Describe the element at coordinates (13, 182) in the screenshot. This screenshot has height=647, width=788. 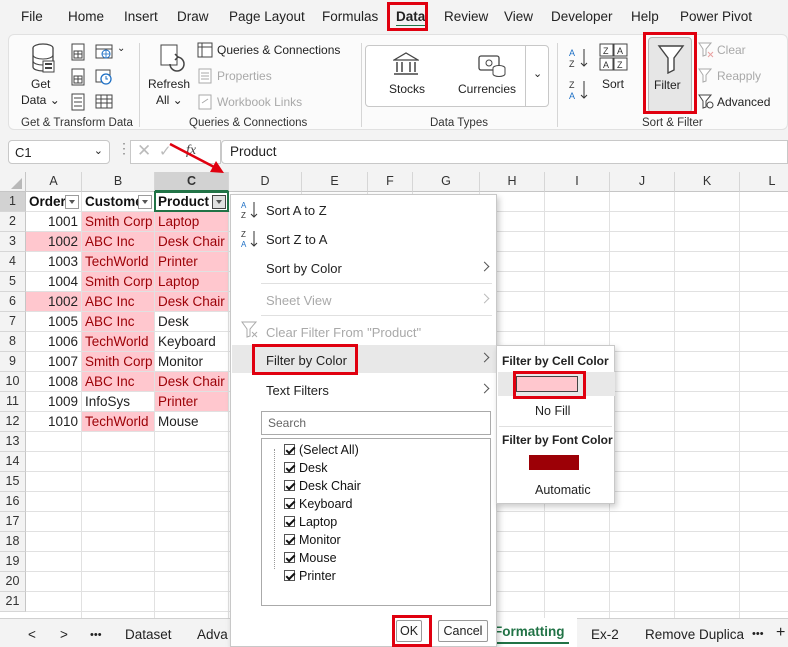
I see `select-all-corner` at that location.